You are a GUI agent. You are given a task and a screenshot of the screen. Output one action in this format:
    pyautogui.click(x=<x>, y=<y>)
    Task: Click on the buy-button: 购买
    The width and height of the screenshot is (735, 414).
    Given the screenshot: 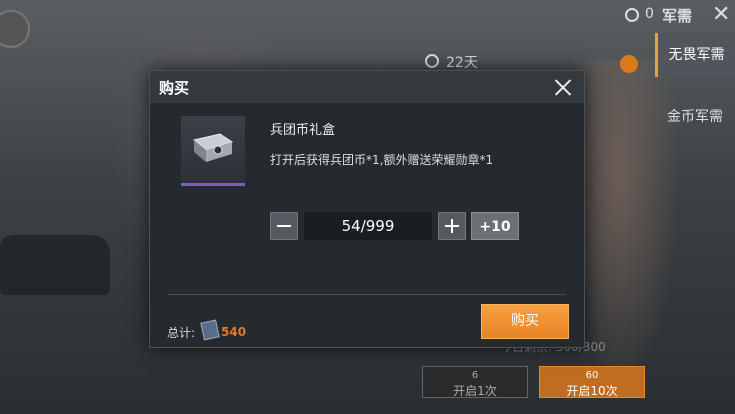 What is the action you would take?
    pyautogui.click(x=525, y=321)
    